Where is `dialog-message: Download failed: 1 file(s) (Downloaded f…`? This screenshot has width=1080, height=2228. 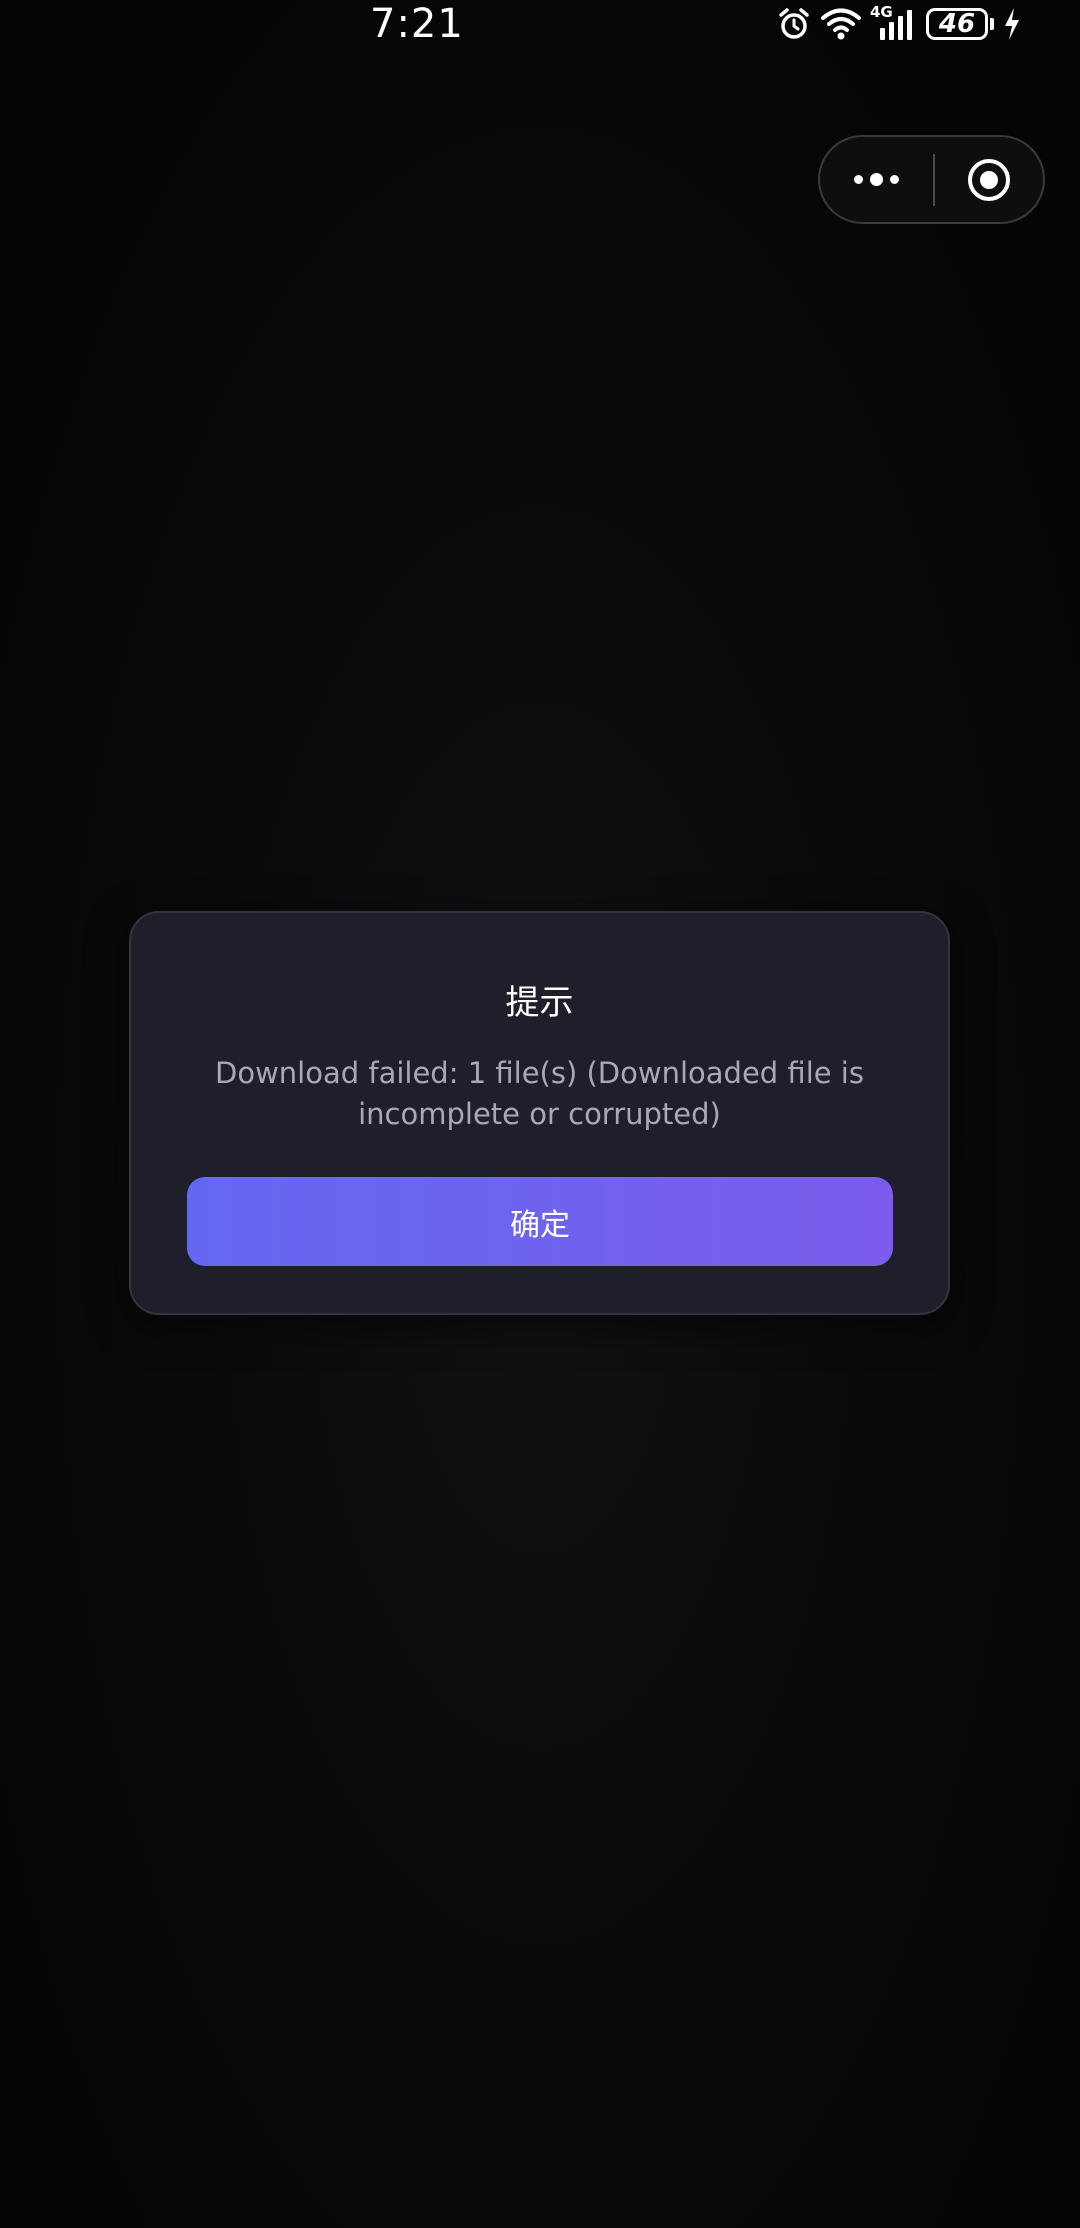
dialog-message: Download failed: 1 file(s) (Downloaded f… is located at coordinates (539, 1093).